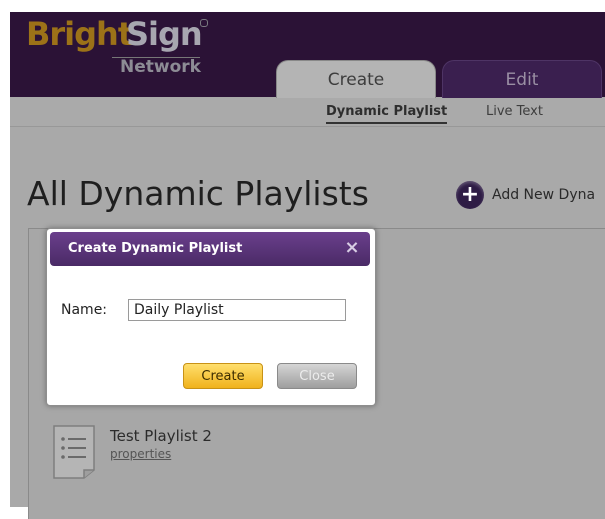  Describe the element at coordinates (317, 376) in the screenshot. I see `close-button: Close` at that location.